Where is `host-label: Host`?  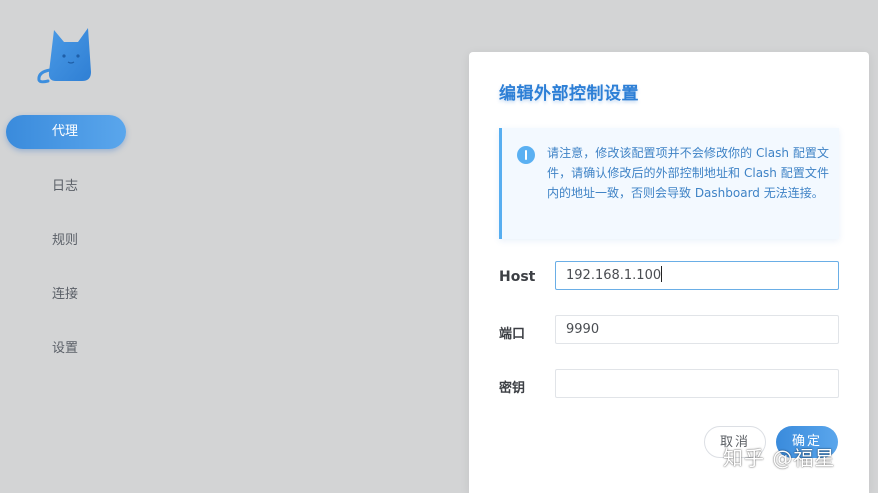
host-label: Host is located at coordinates (517, 277).